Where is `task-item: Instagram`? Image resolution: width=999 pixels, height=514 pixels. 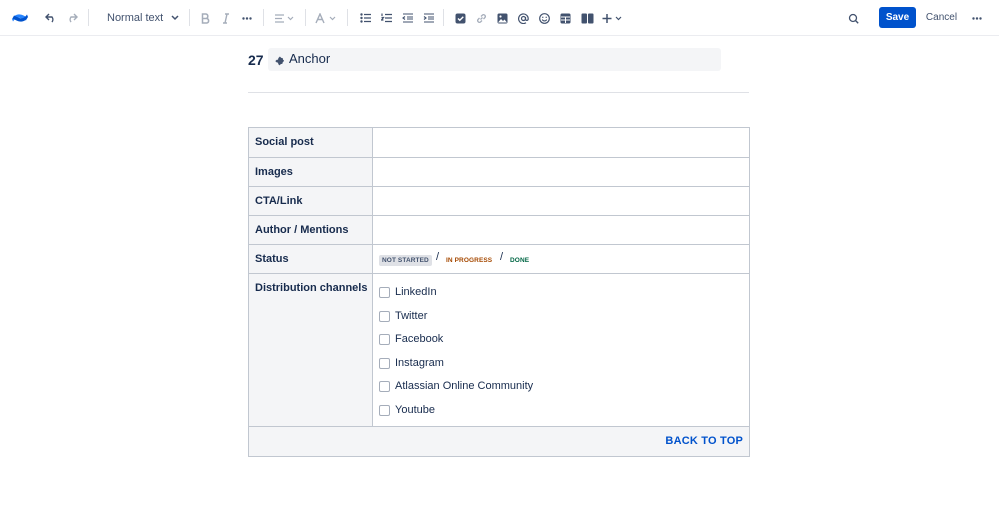
task-item: Instagram is located at coordinates (411, 363).